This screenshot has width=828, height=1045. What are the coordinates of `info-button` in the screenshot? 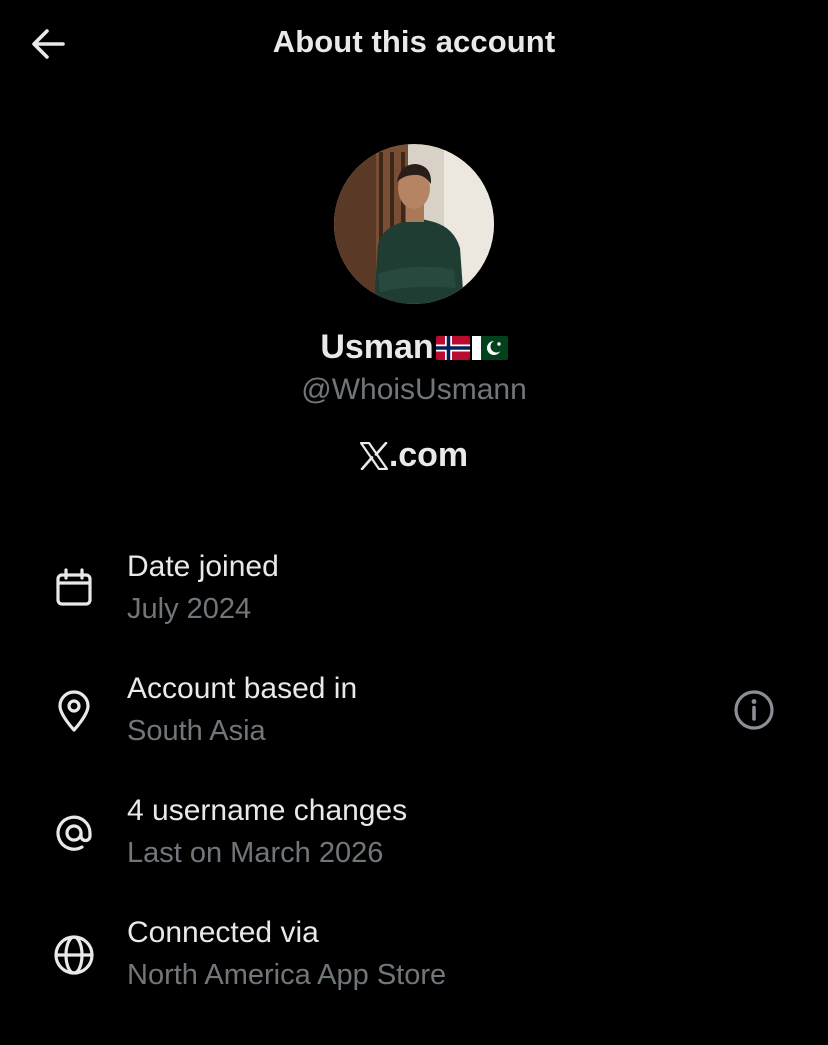 It's located at (754, 712).